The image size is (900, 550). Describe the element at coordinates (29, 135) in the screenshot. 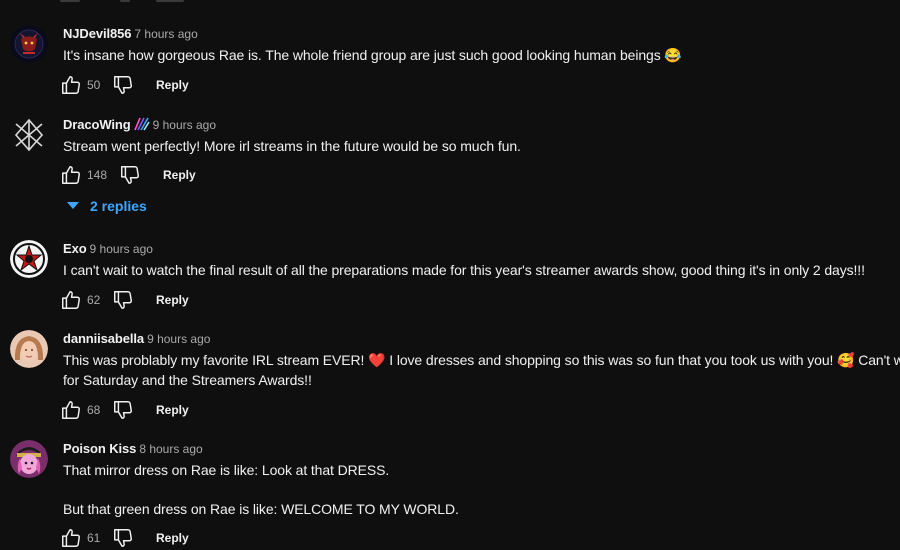

I see `geometric-logo-avatar` at that location.